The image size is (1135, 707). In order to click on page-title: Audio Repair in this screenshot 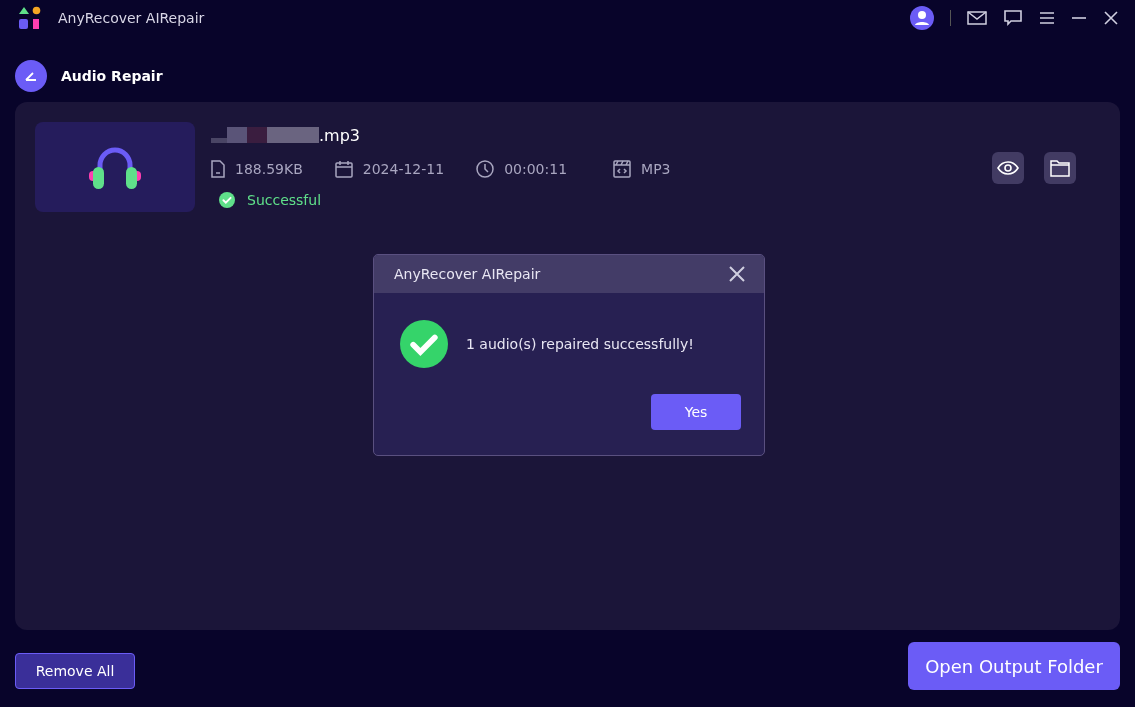, I will do `click(112, 76)`.